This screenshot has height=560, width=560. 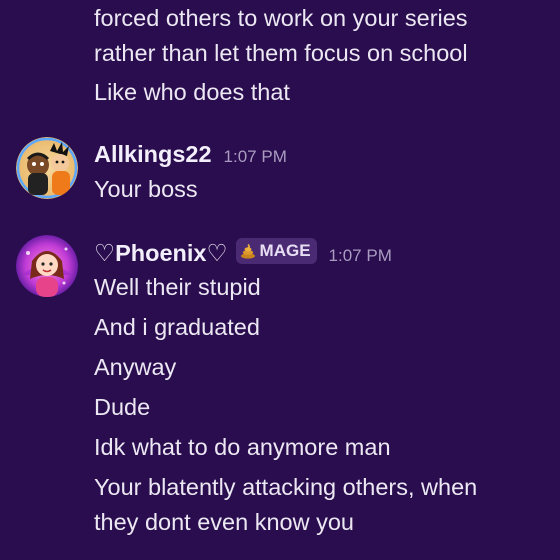 I want to click on message-line: Idk what to do anymore man, so click(x=242, y=447).